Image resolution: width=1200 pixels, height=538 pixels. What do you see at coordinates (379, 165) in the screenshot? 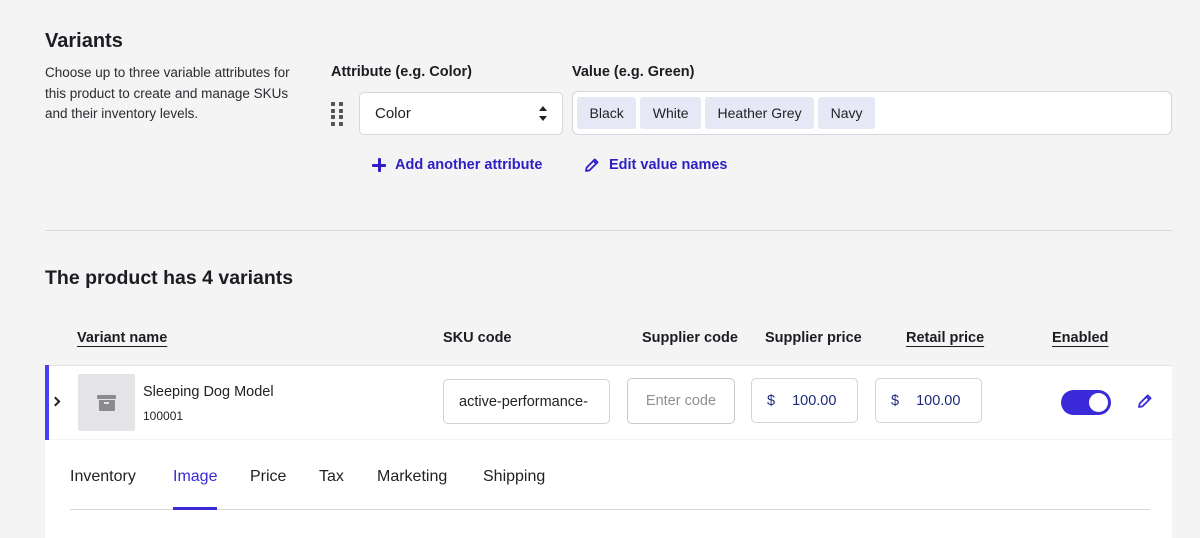
I see `plus-icon` at bounding box center [379, 165].